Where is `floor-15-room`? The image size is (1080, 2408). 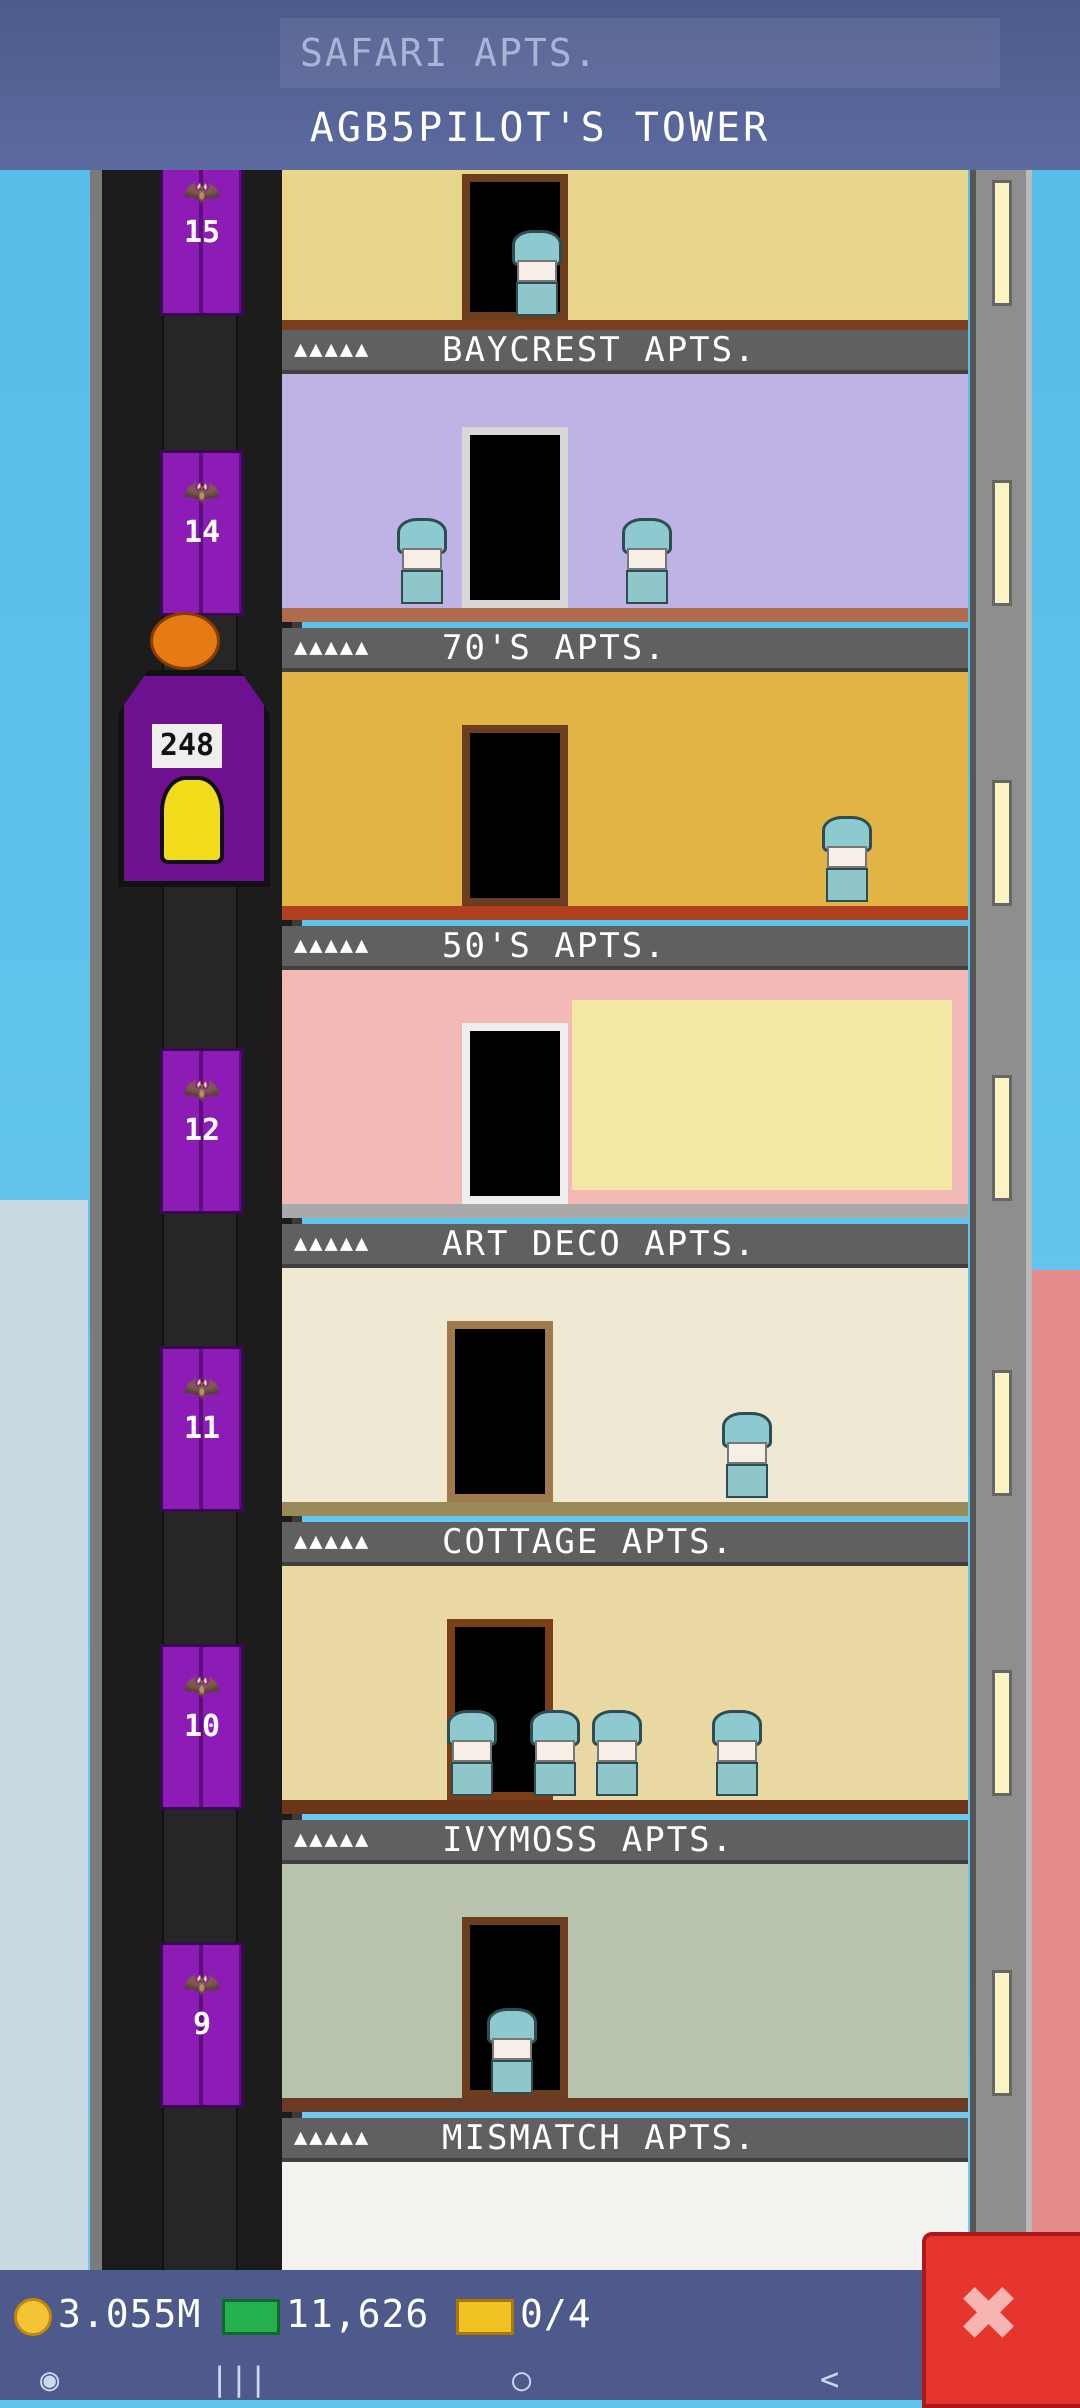 floor-15-room is located at coordinates (625, 250).